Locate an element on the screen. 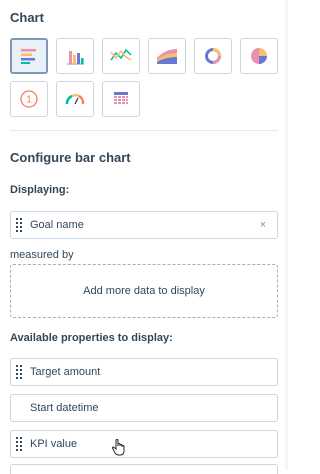  property-label: KPI value is located at coordinates (54, 444).